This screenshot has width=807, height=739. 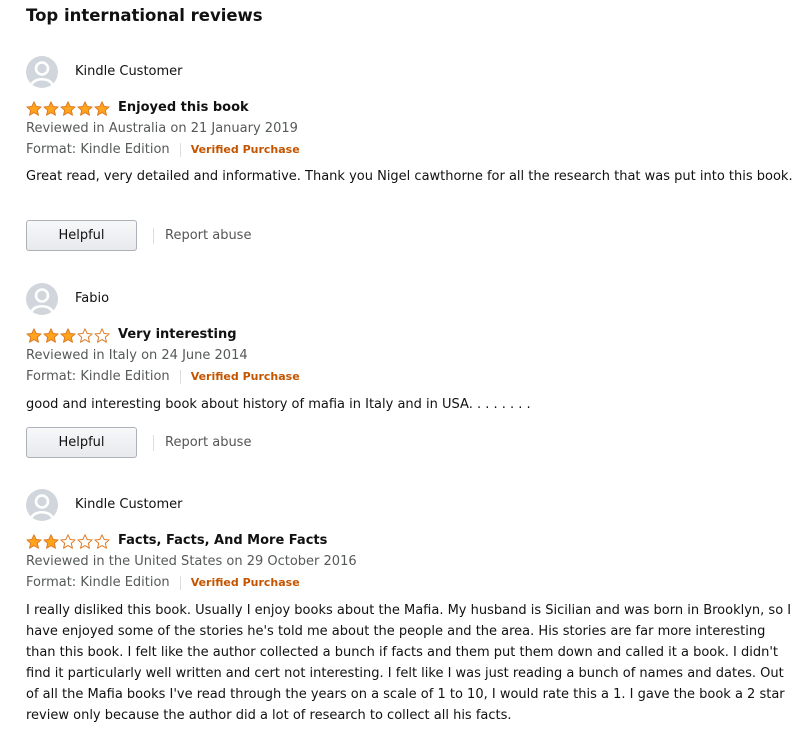 I want to click on section-title: Top international reviews, so click(x=144, y=15).